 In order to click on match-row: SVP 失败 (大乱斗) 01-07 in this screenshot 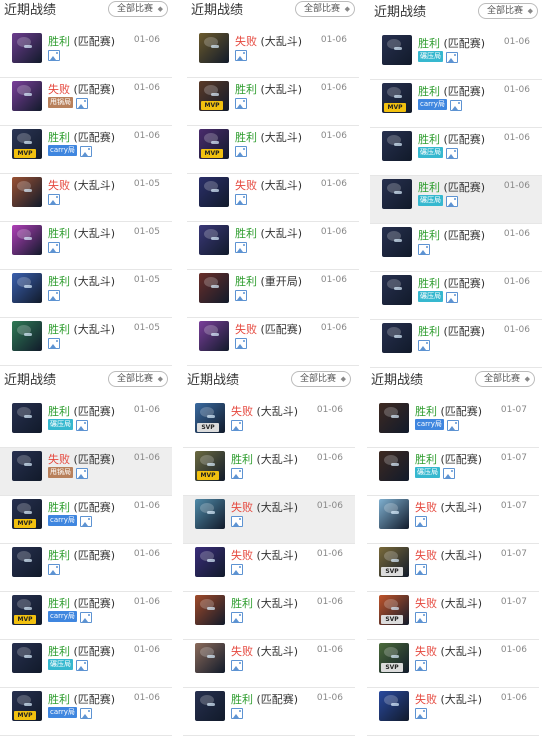, I will do `click(453, 568)`.